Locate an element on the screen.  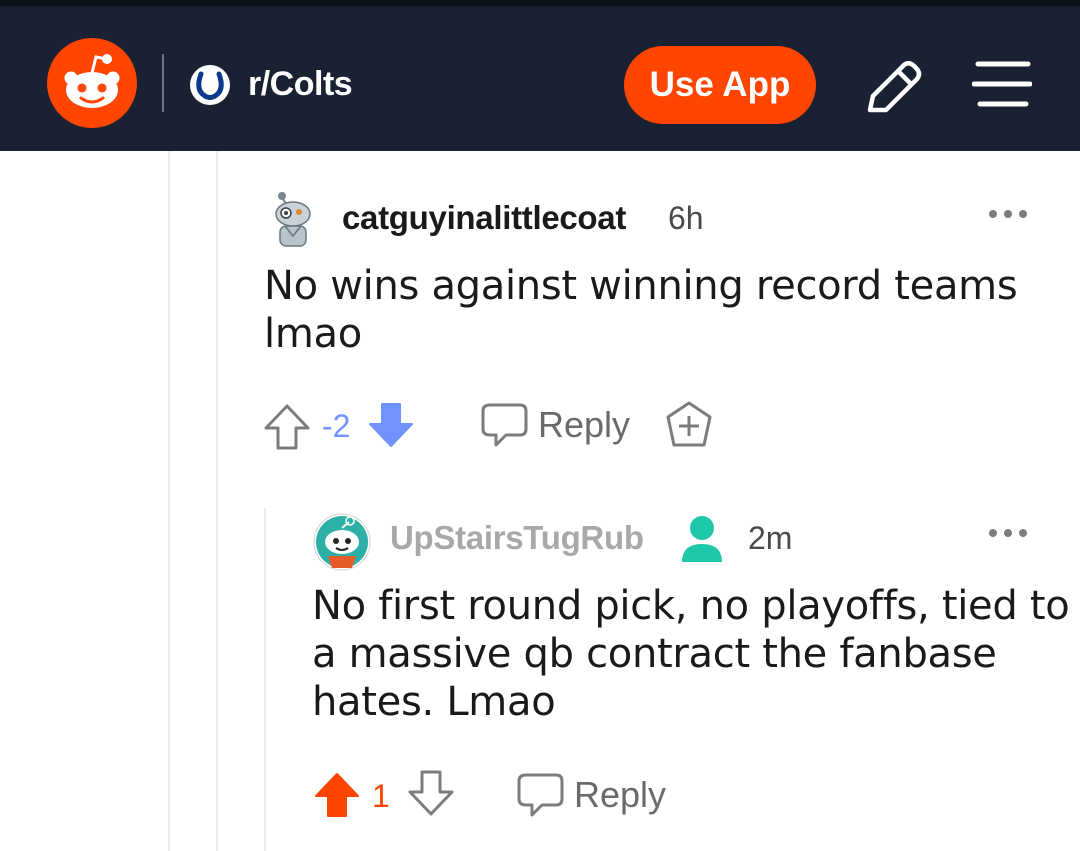
pencil-icon is located at coordinates (893, 88).